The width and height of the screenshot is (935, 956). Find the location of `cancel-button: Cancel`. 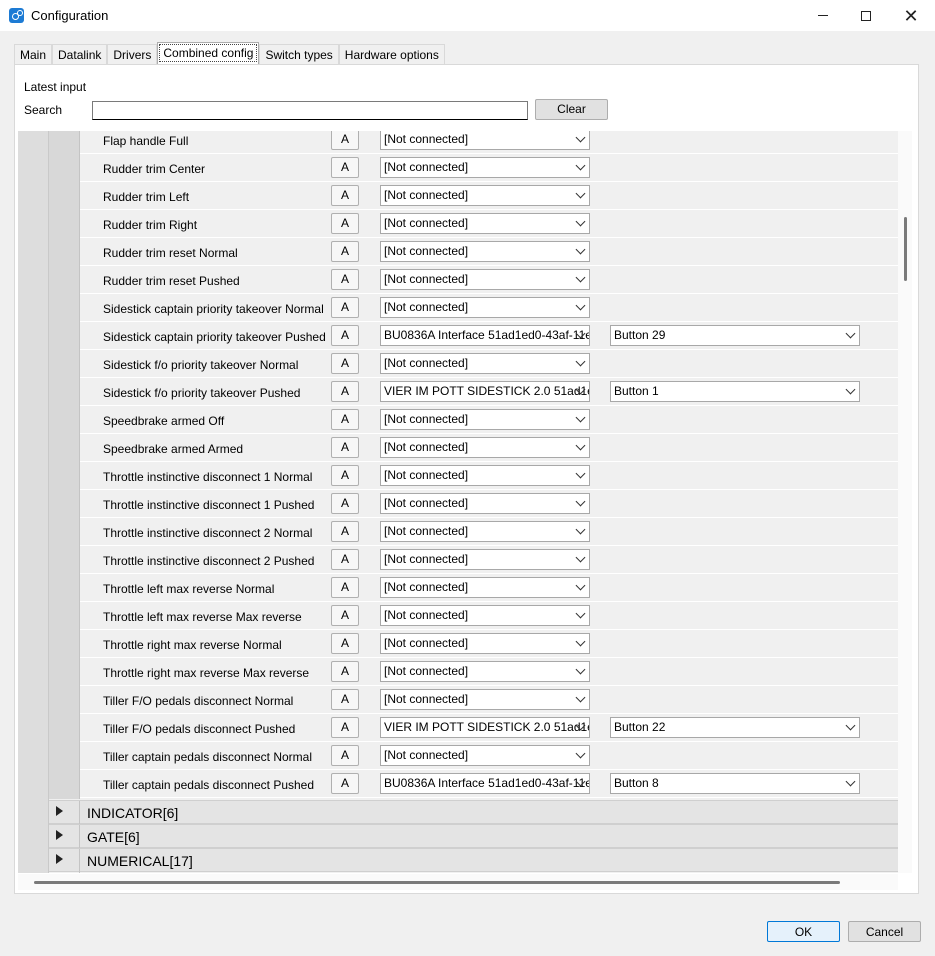

cancel-button: Cancel is located at coordinates (884, 931).